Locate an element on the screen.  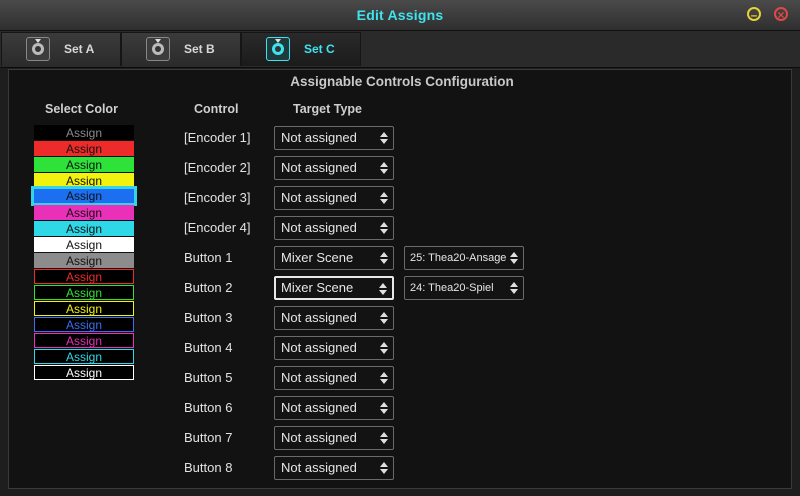
scene-value: 24: Thea20-Spiel is located at coordinates (452, 288).